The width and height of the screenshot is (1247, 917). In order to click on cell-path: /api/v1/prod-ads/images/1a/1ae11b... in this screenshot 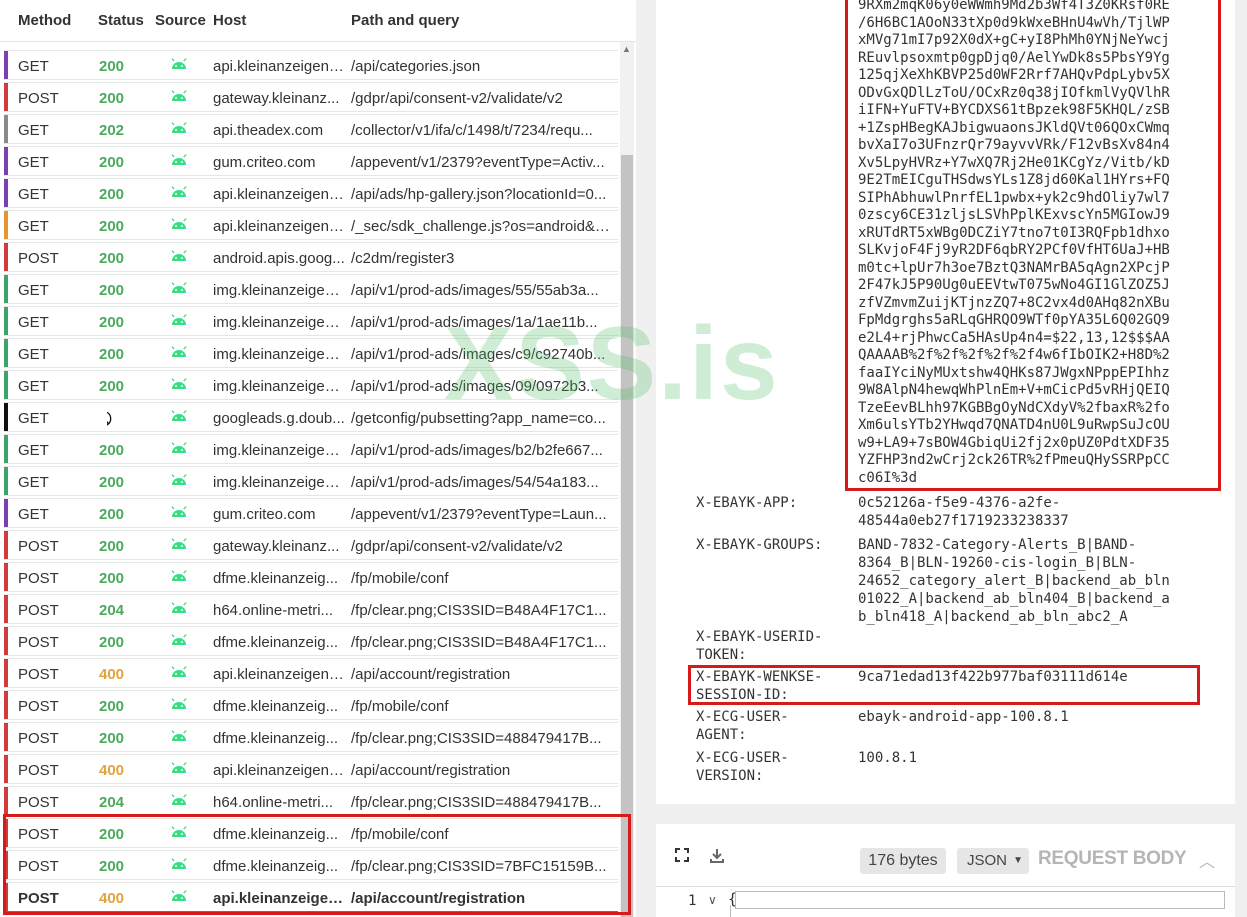, I will do `click(474, 322)`.